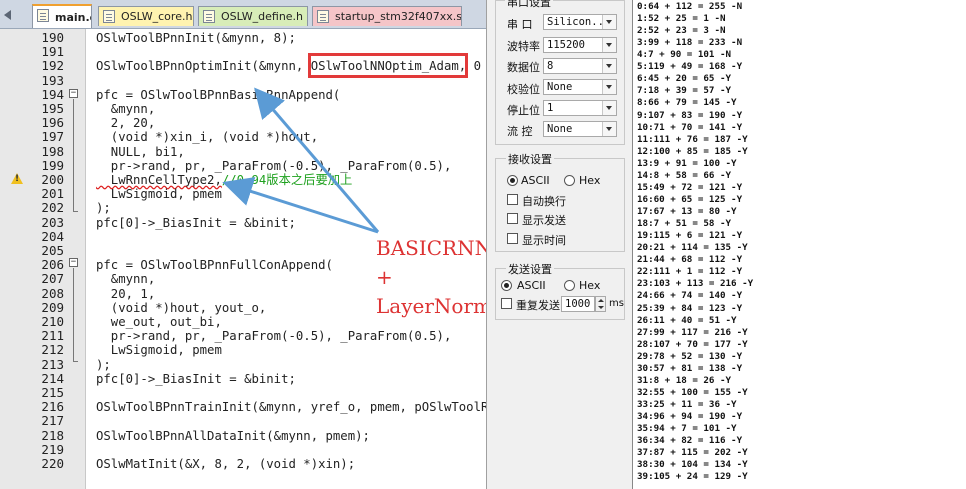 The height and width of the screenshot is (489, 966). Describe the element at coordinates (512, 238) in the screenshot. I see `show-time-checkbox` at that location.